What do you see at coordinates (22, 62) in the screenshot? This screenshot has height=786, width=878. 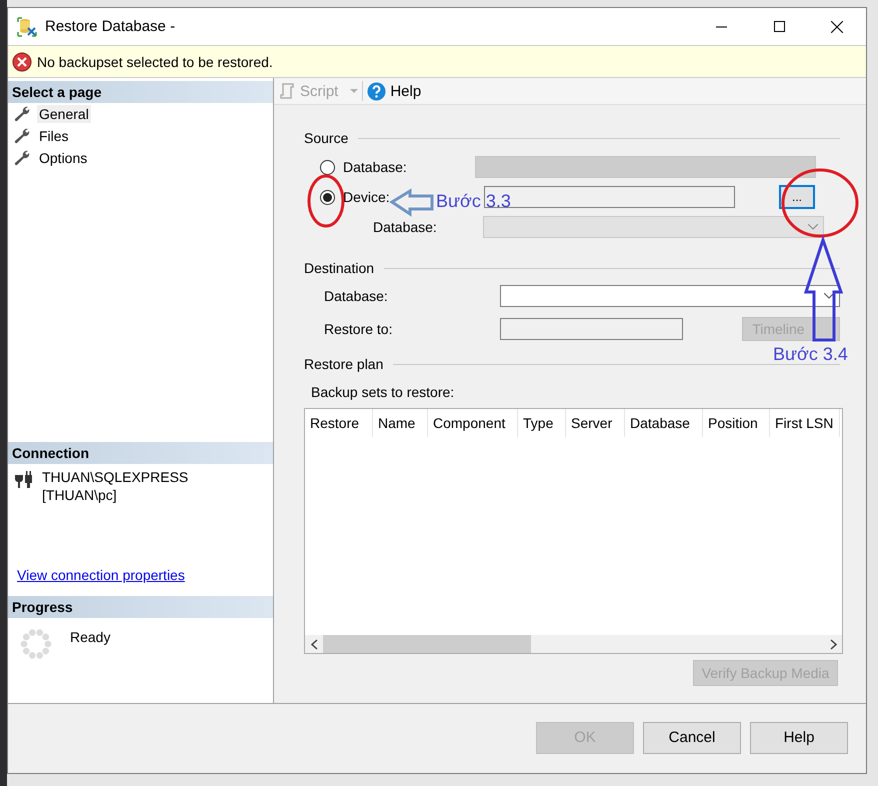 I see `error-icon` at bounding box center [22, 62].